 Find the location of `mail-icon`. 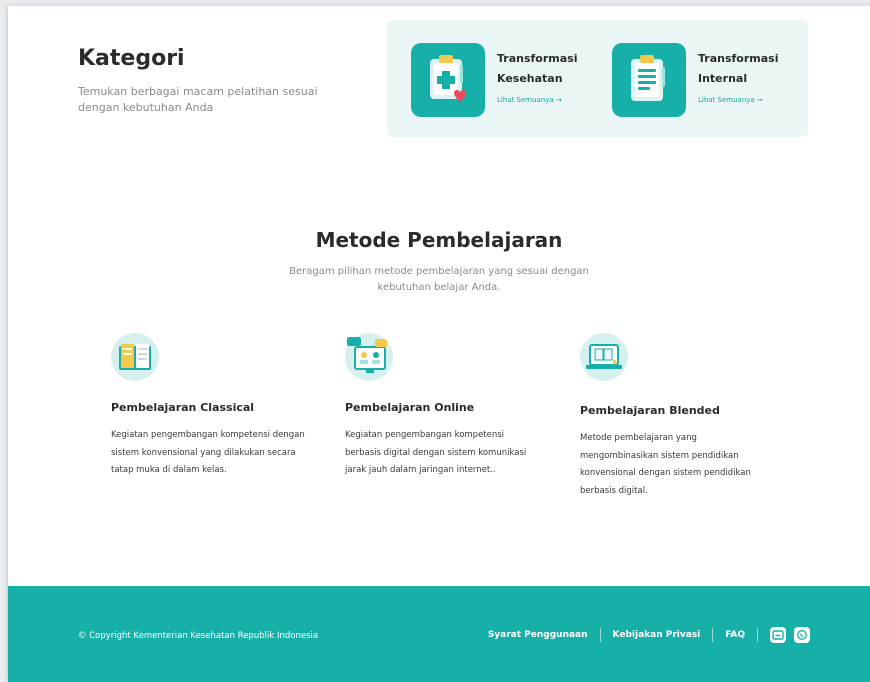

mail-icon is located at coordinates (778, 635).